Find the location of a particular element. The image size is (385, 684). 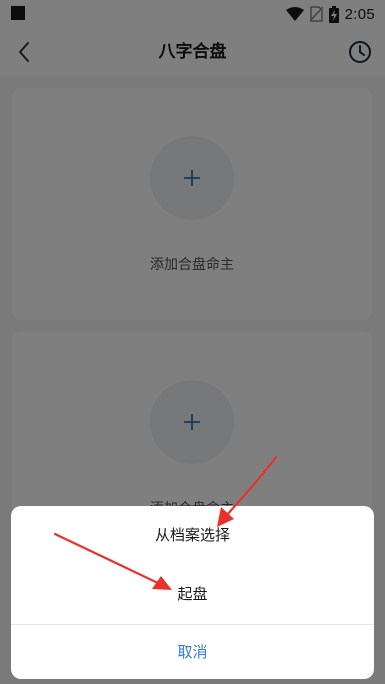

cancel-button: 取消 is located at coordinates (192, 652).